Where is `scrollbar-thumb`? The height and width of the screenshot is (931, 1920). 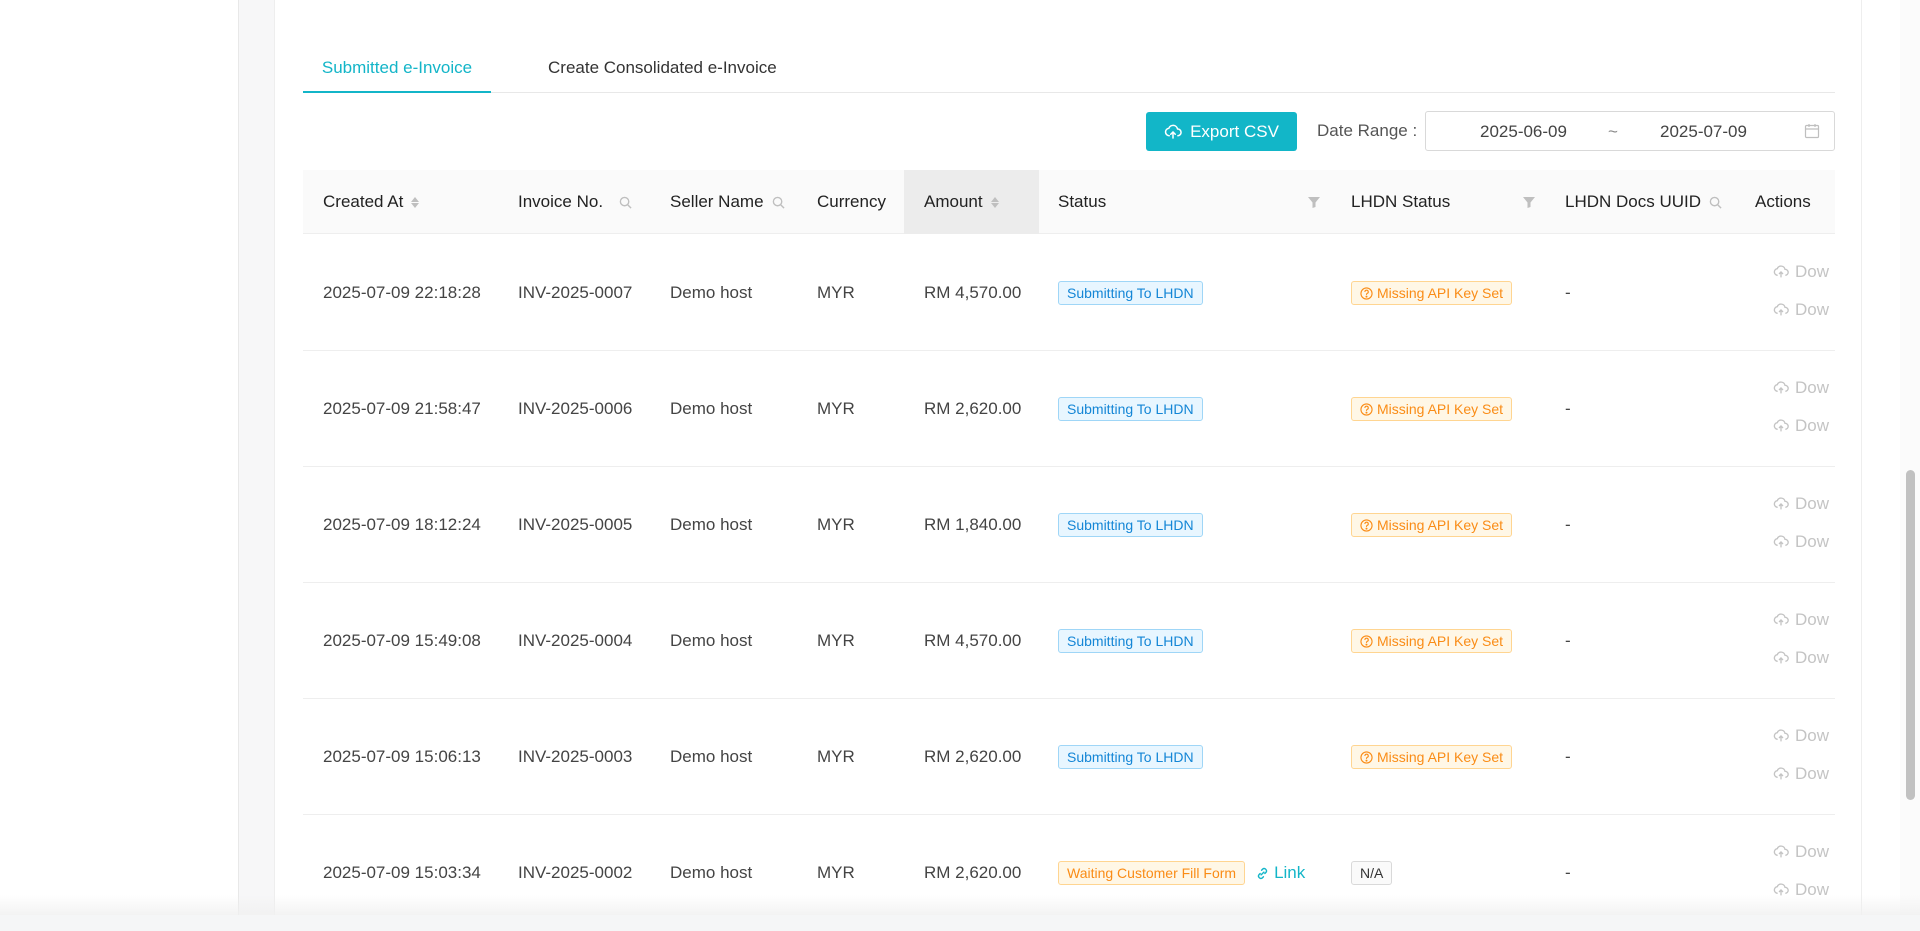 scrollbar-thumb is located at coordinates (1910, 635).